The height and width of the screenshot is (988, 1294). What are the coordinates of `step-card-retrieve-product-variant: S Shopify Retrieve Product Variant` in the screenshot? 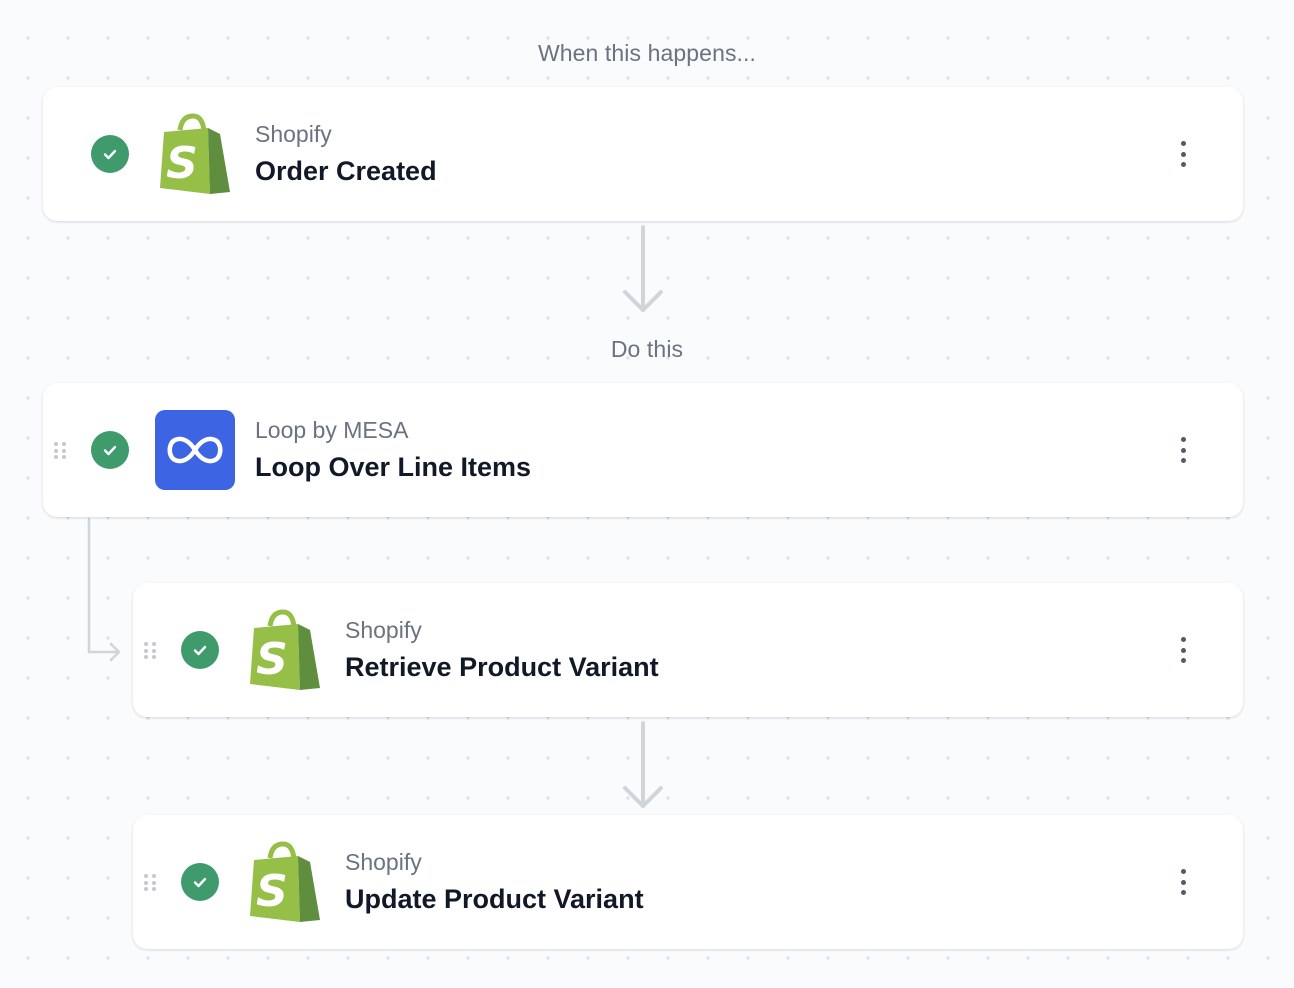 It's located at (688, 650).